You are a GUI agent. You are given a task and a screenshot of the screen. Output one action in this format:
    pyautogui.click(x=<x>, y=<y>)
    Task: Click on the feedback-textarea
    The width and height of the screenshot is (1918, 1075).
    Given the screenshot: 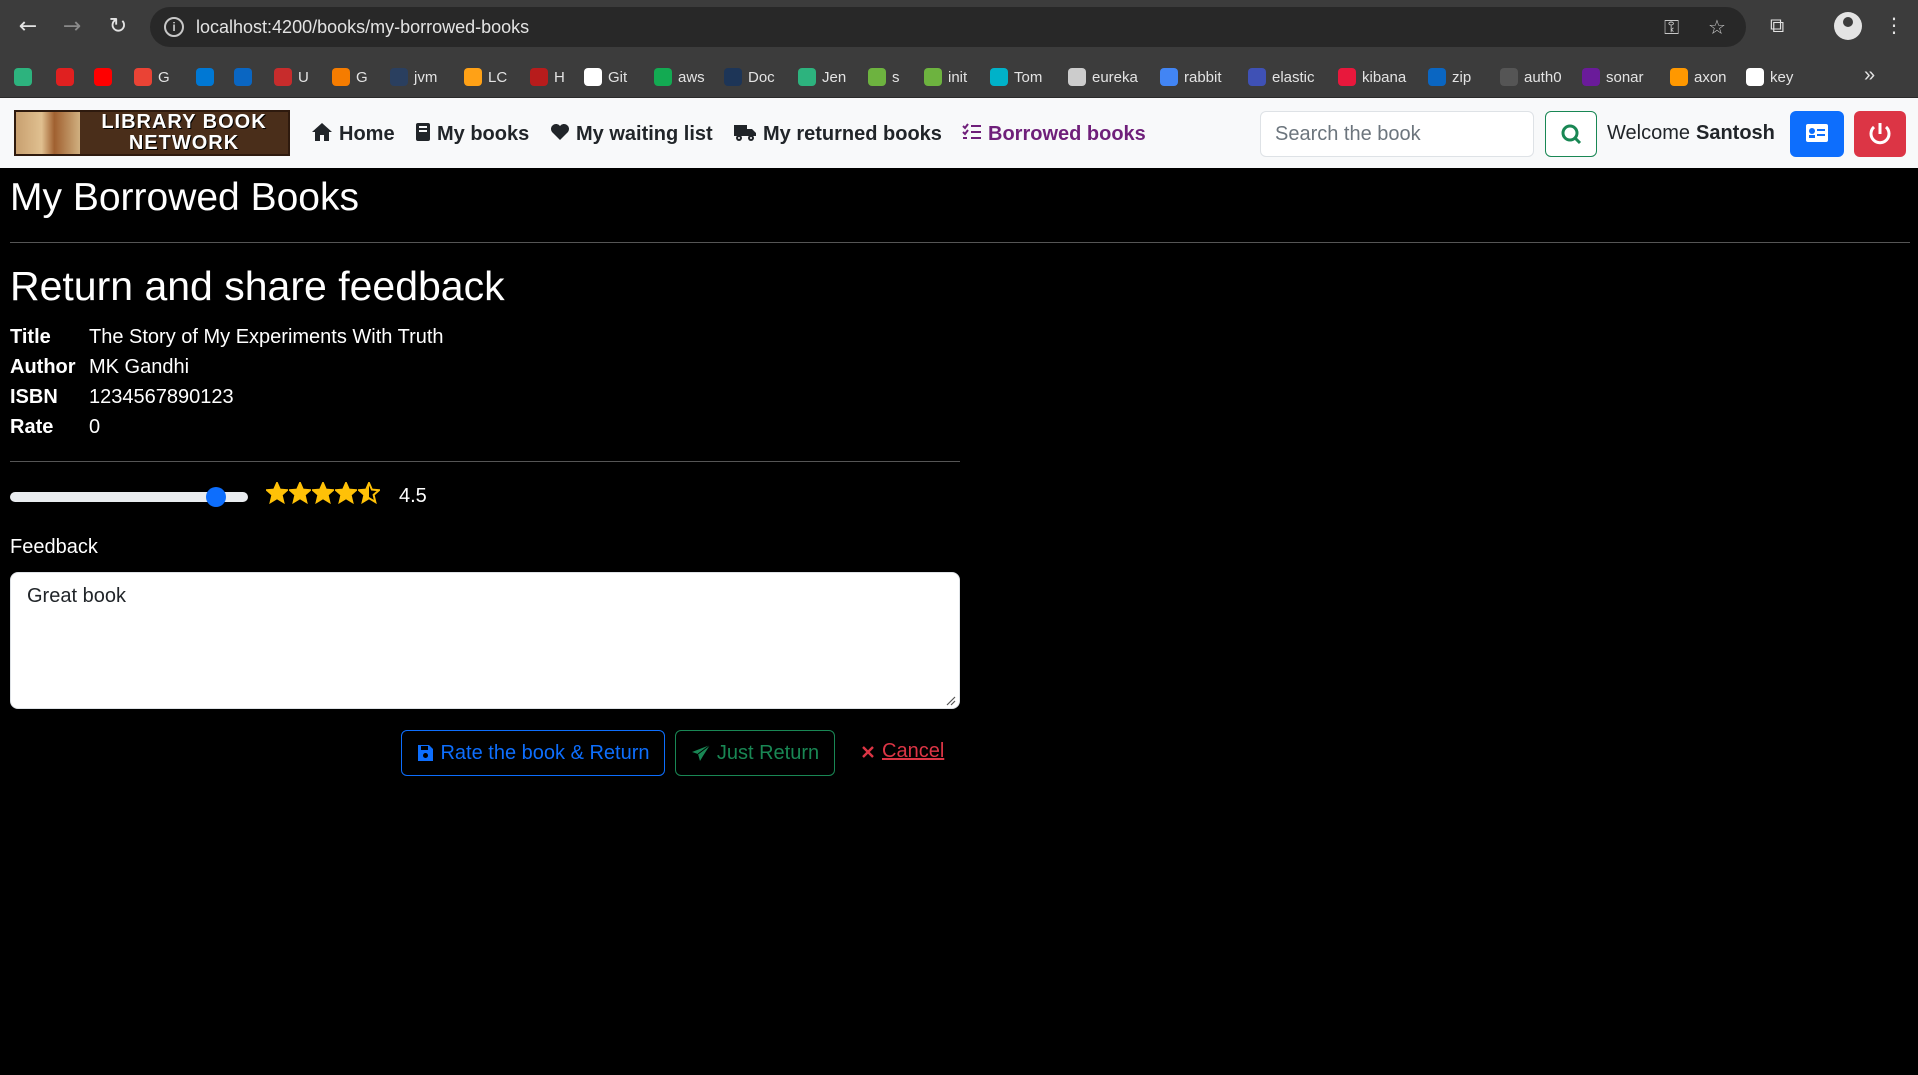 What is the action you would take?
    pyautogui.click(x=485, y=640)
    